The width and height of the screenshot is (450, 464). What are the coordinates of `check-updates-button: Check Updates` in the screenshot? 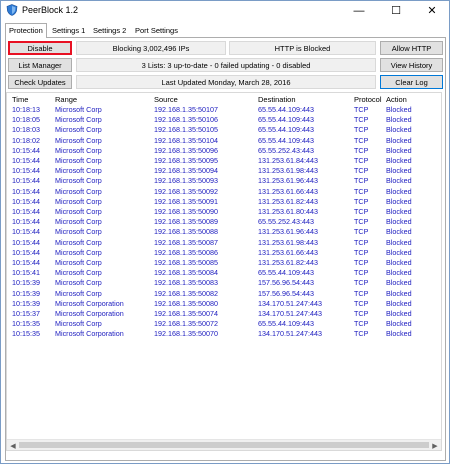 It's located at (40, 82).